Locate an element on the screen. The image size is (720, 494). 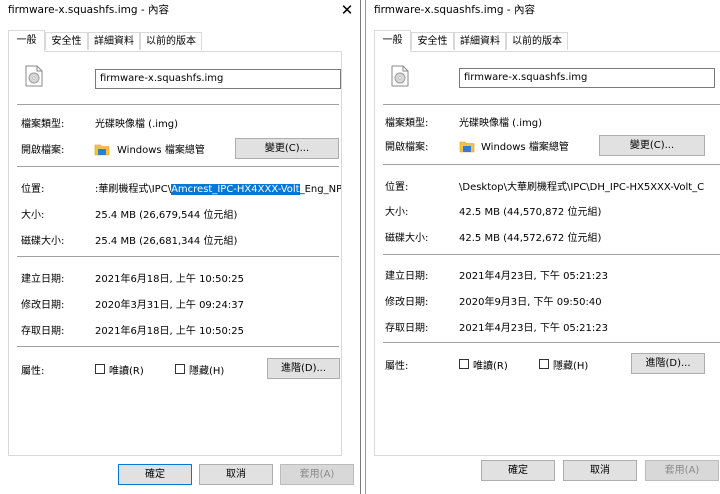
location-selected-text: Amcrest_IPC-HX4XXX-Volt is located at coordinates (235, 189).